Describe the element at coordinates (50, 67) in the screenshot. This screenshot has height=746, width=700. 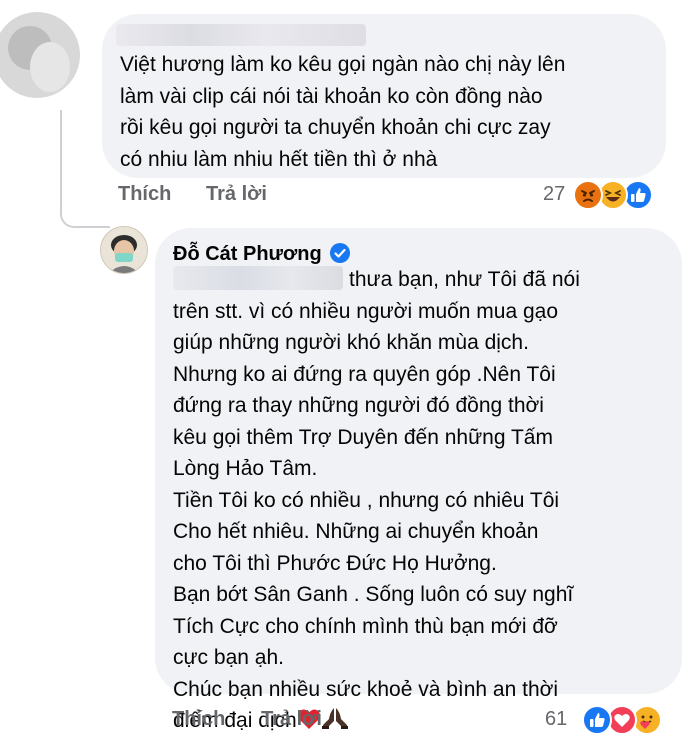
I see `avatar-blur-shape` at that location.